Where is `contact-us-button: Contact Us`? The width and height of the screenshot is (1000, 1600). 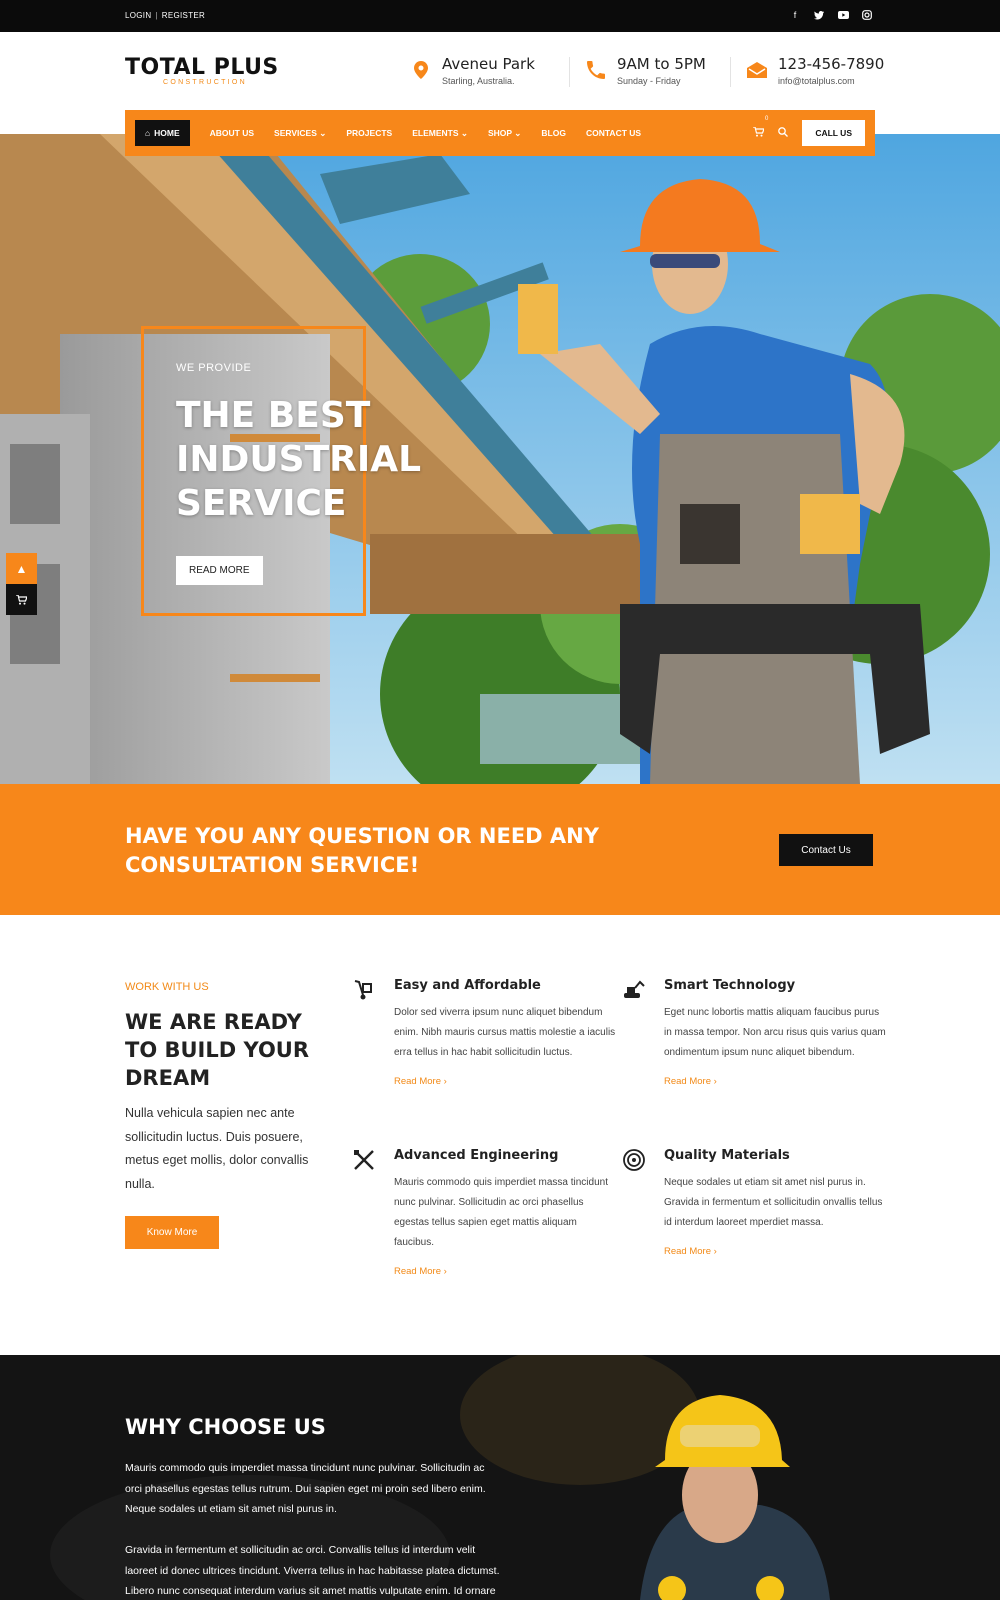
contact-us-button: Contact Us is located at coordinates (826, 850).